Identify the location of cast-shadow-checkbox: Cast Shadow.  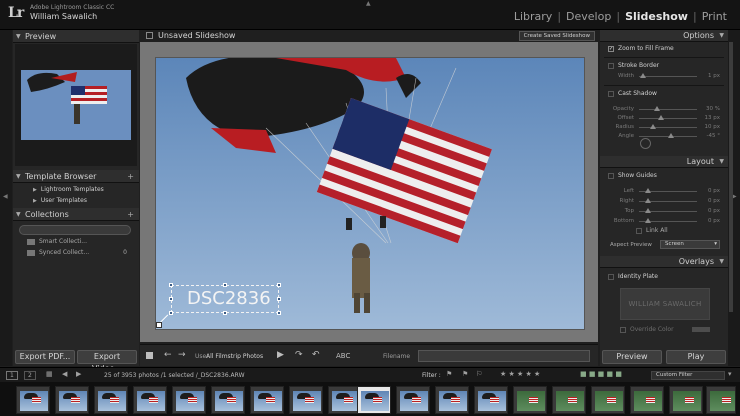
(632, 93).